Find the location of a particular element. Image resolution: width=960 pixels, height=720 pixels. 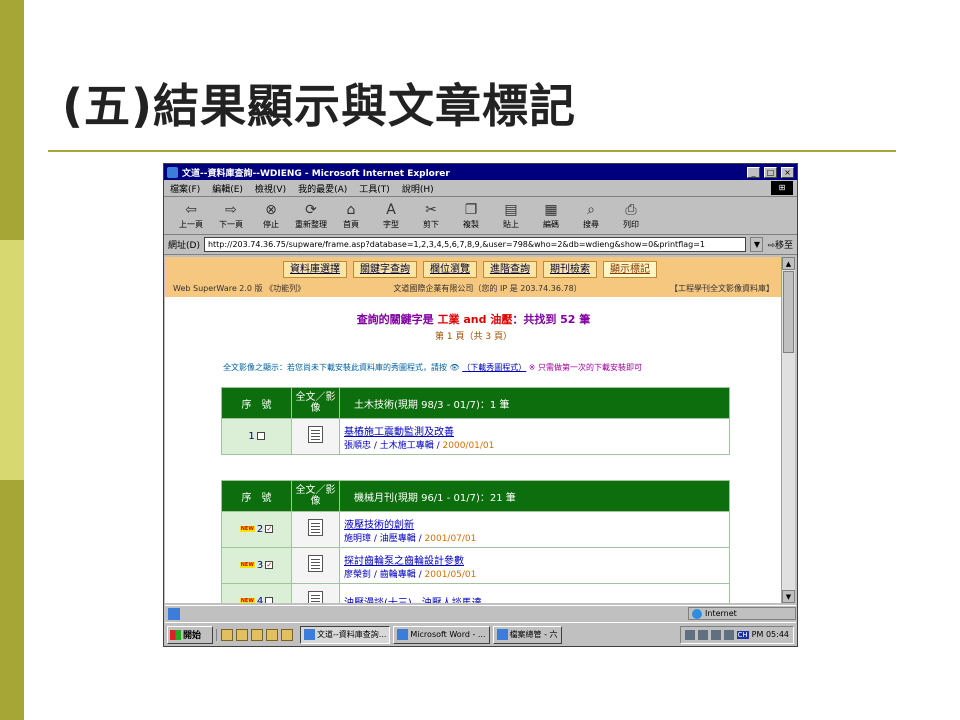

toolbar-button-10: ⌕ 搜尋 is located at coordinates (591, 215).